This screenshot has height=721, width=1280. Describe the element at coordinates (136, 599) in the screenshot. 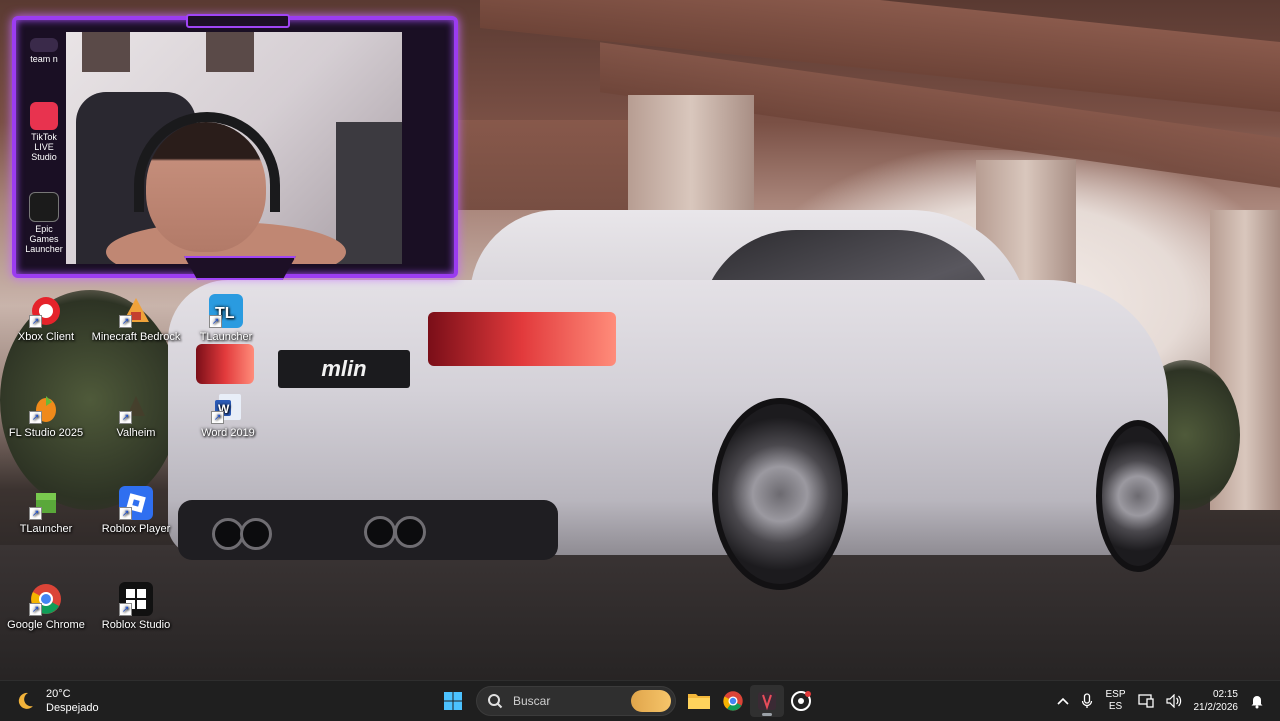

I see `roblox-studio-icon: ↗` at that location.